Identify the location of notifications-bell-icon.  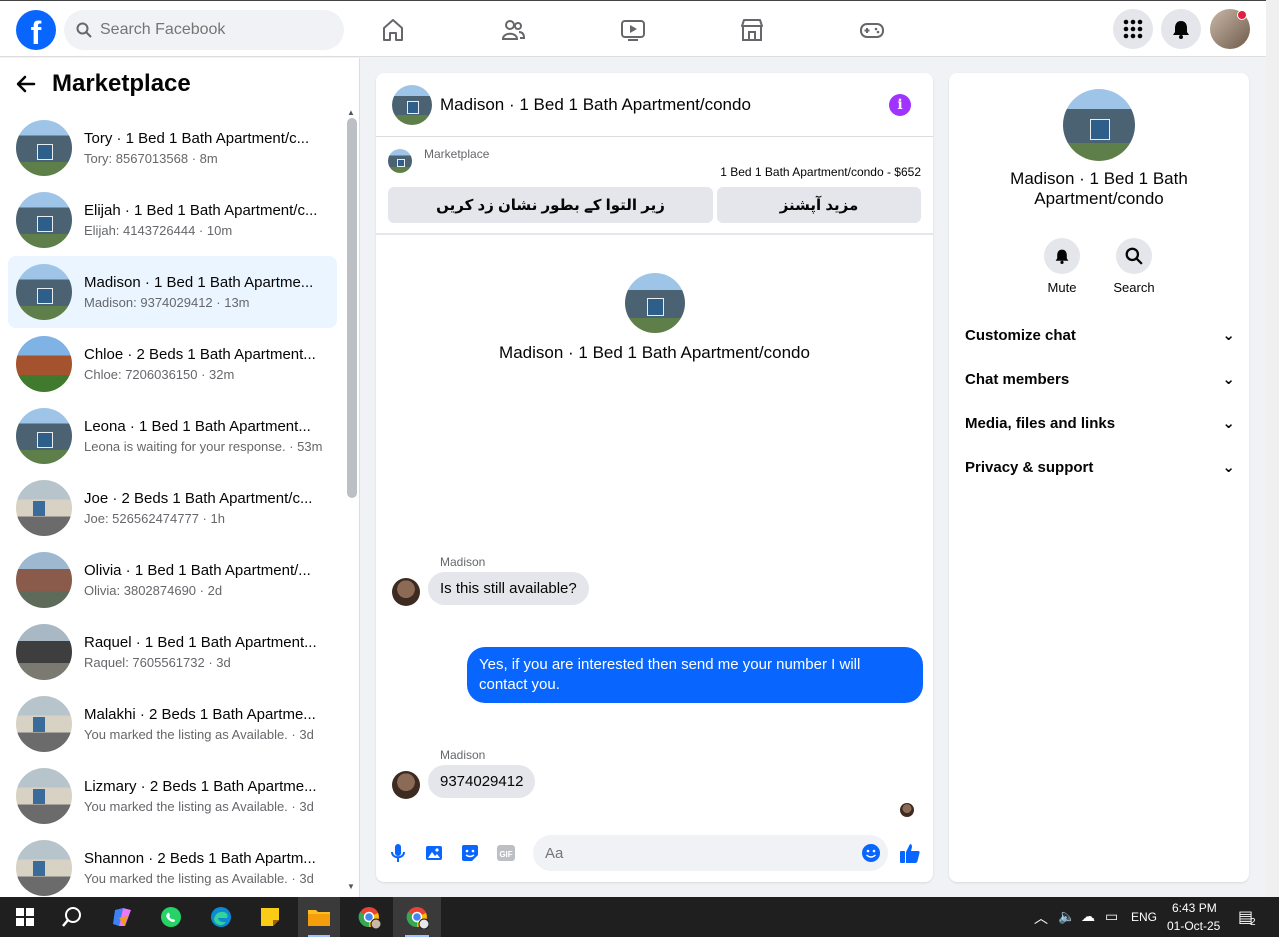
(1181, 29).